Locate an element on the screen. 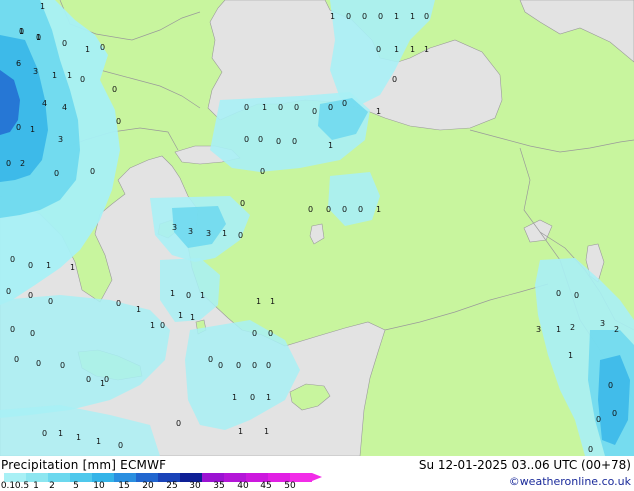  map-title: Precipitation [mm] ECMWF is located at coordinates (84, 465).